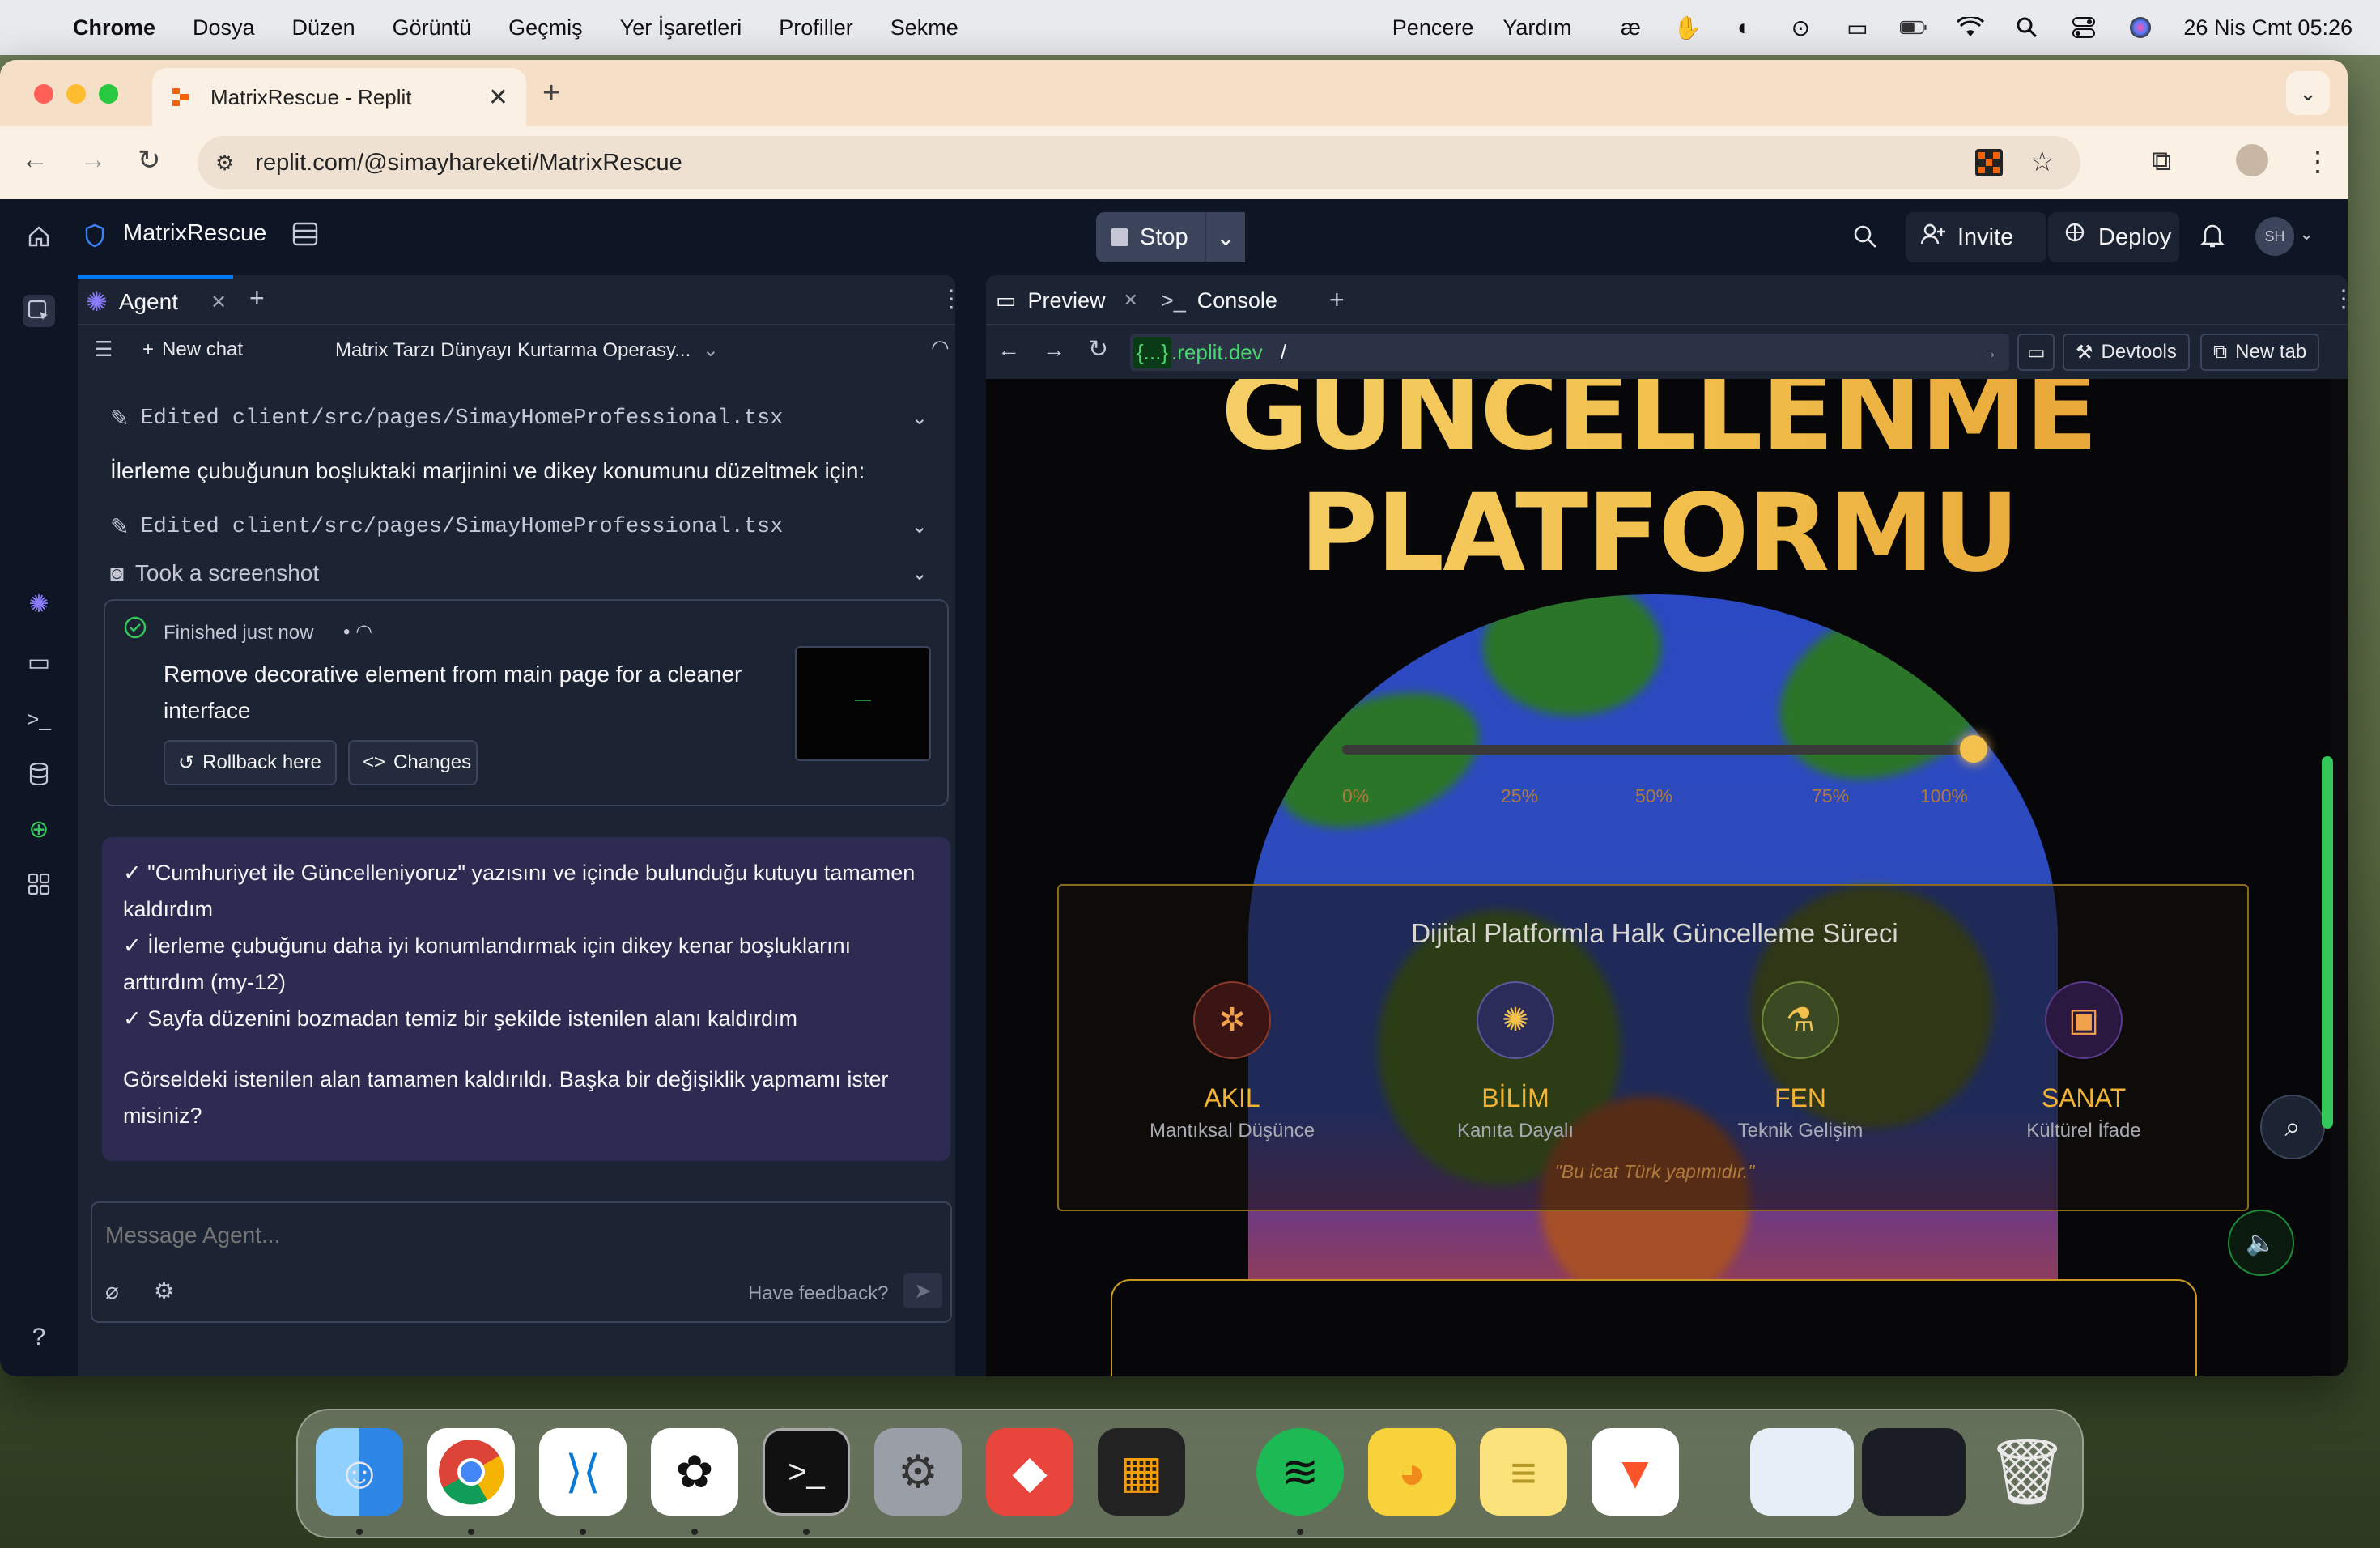 This screenshot has width=2380, height=1548. Describe the element at coordinates (2214, 237) in the screenshot. I see `notifications-bell-icon` at that location.